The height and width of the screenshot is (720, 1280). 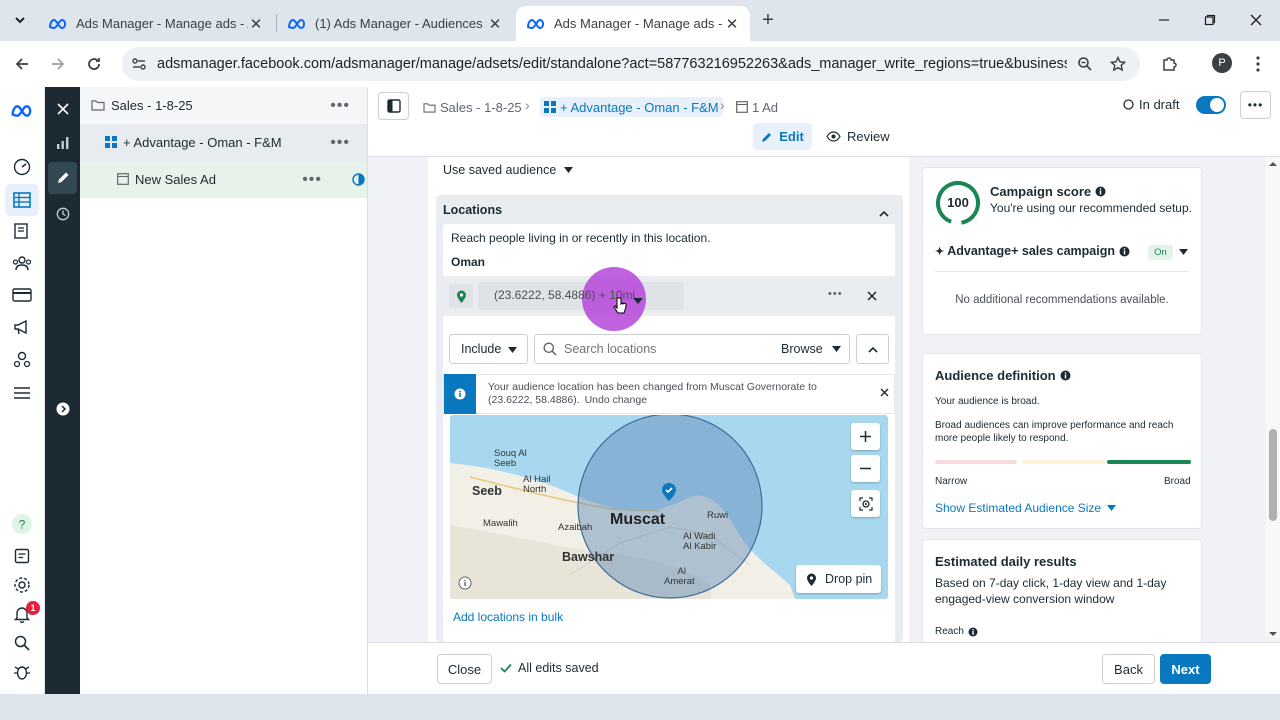 I want to click on pages-icon, so click(x=22, y=231).